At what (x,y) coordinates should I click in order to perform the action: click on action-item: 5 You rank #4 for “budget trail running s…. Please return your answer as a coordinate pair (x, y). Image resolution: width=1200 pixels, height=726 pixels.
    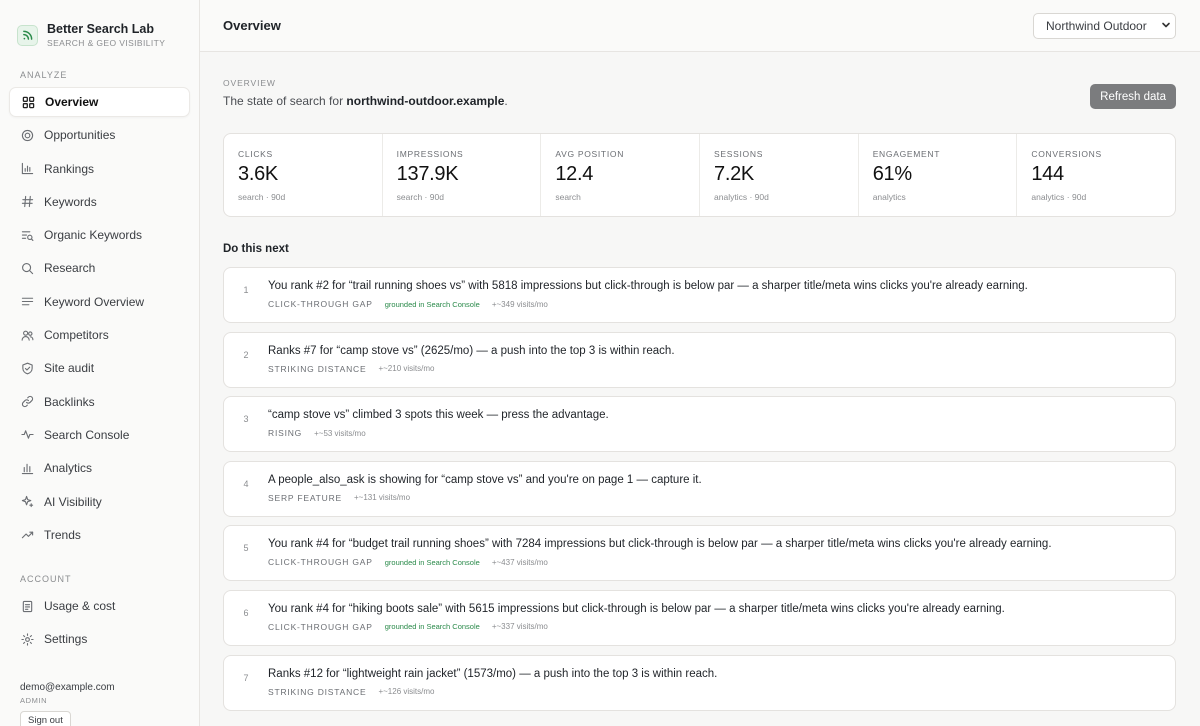
    Looking at the image, I should click on (699, 553).